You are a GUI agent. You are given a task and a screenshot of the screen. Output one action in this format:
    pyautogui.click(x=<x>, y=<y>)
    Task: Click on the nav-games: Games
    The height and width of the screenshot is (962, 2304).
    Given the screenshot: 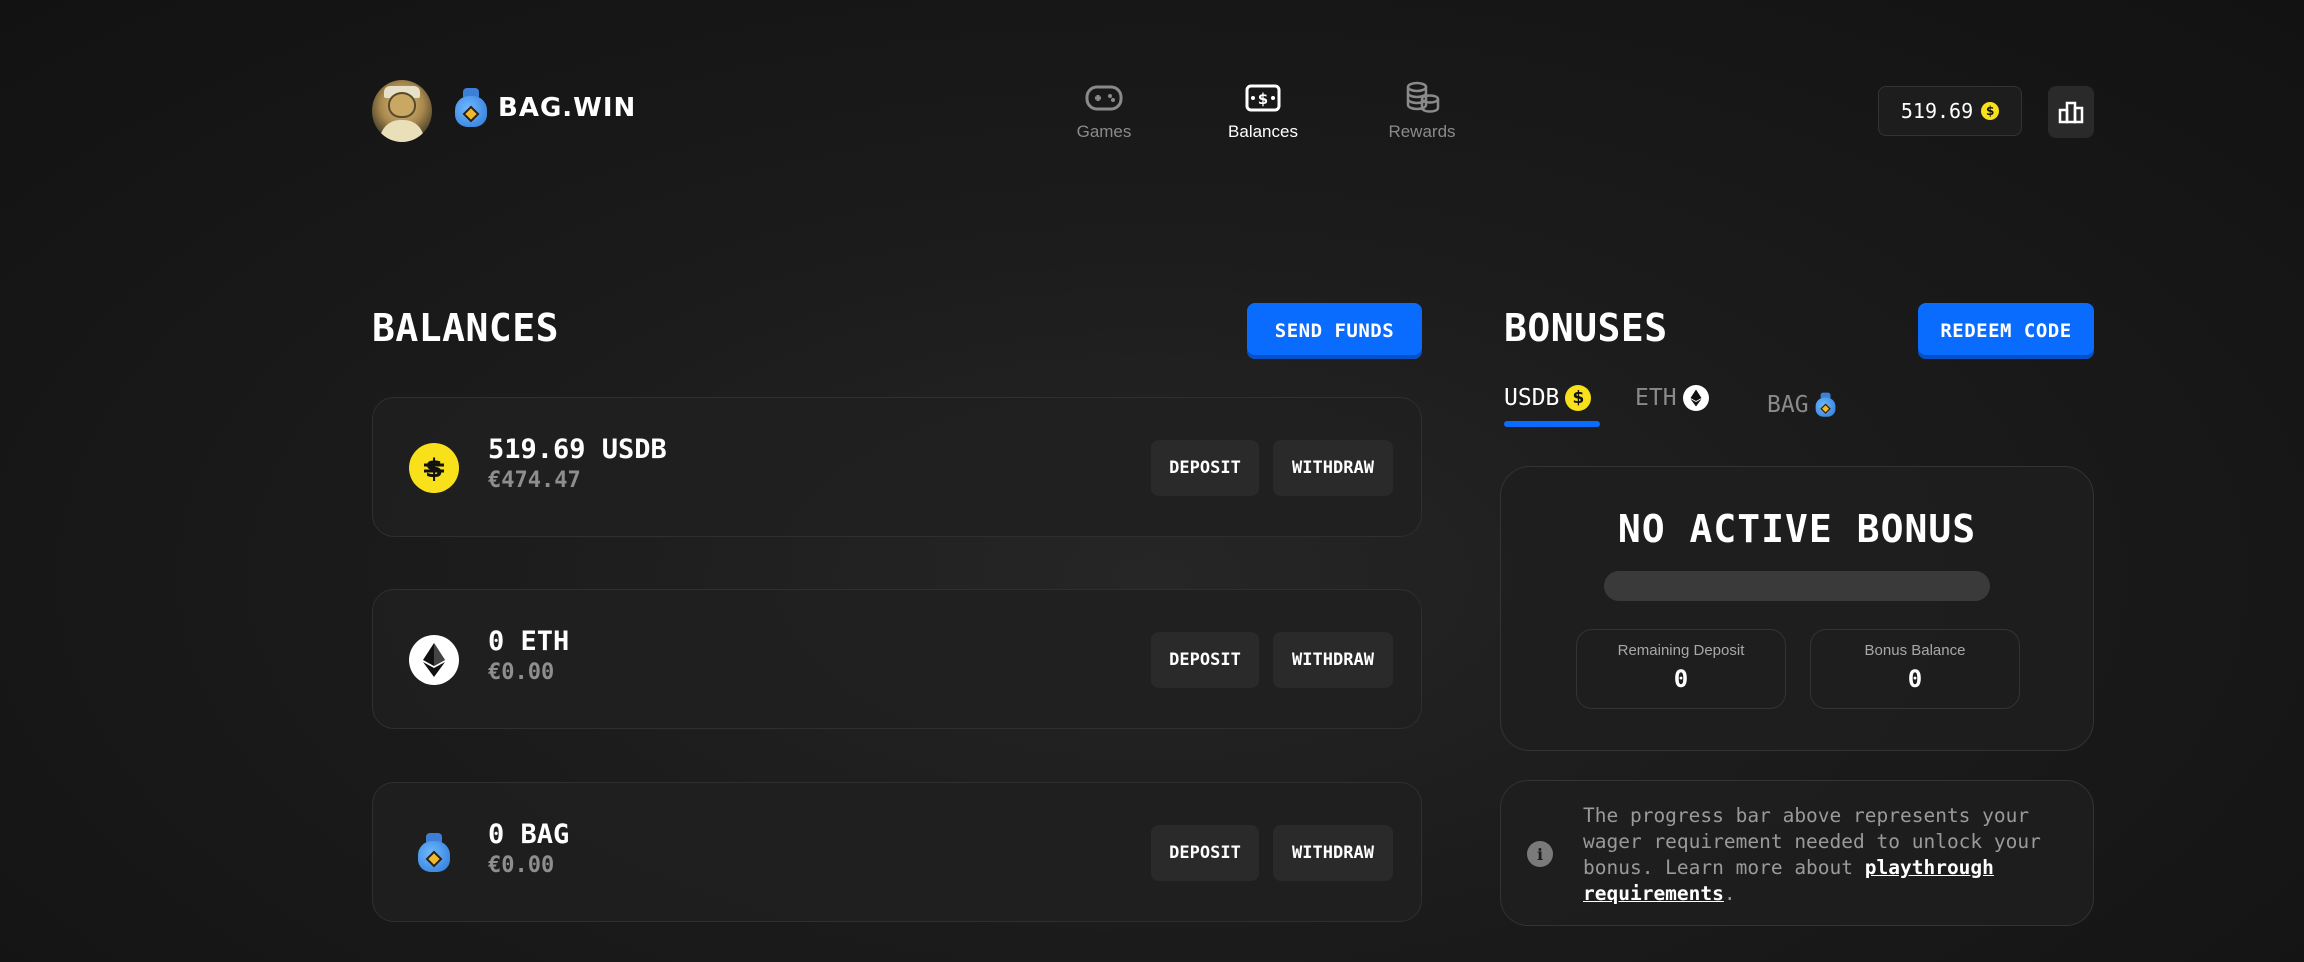 What is the action you would take?
    pyautogui.click(x=1104, y=111)
    